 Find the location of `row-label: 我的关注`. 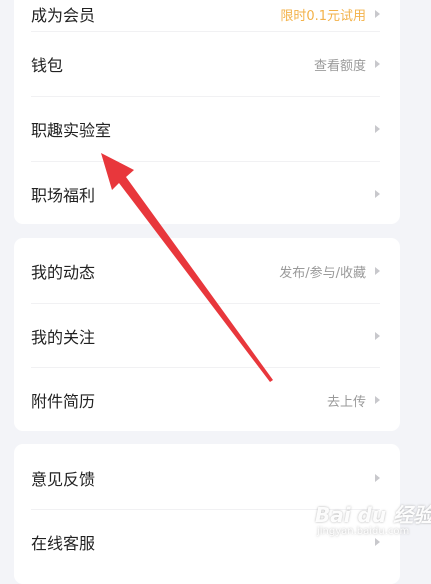

row-label: 我的关注 is located at coordinates (63, 337).